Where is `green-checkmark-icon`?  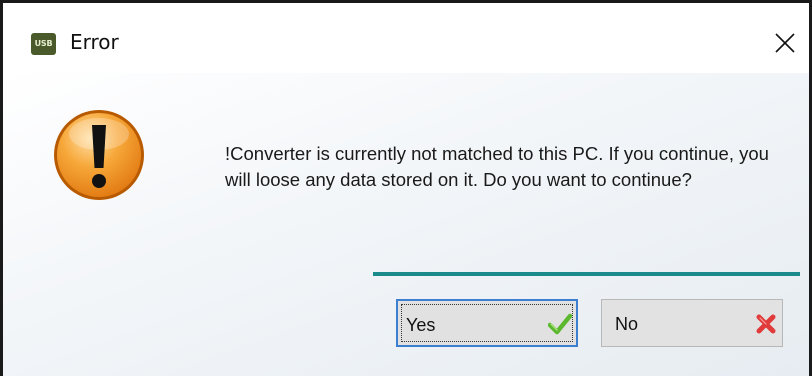
green-checkmark-icon is located at coordinates (560, 324).